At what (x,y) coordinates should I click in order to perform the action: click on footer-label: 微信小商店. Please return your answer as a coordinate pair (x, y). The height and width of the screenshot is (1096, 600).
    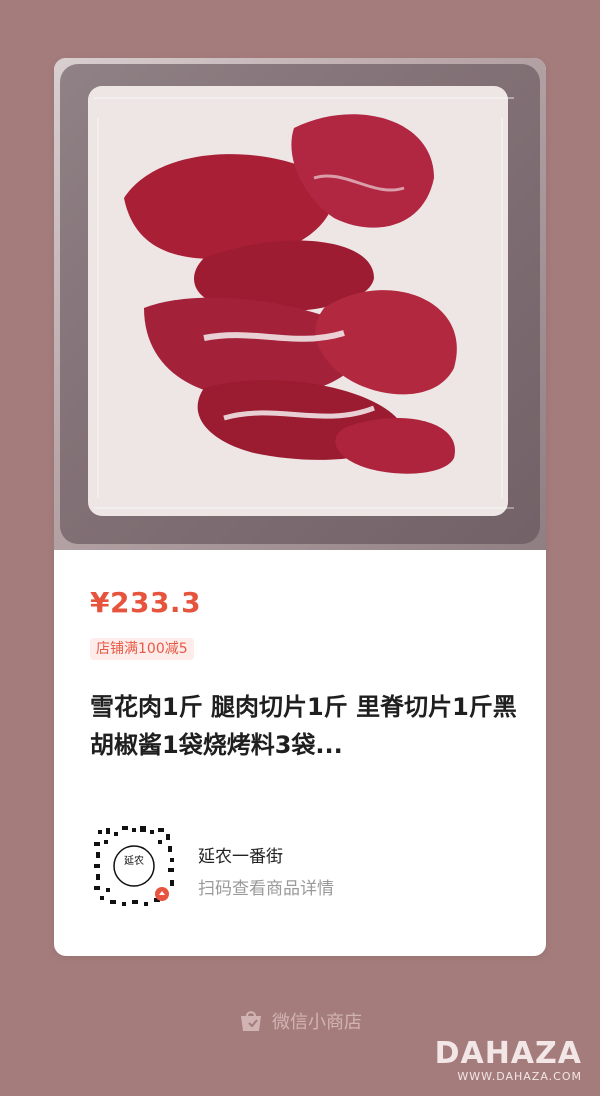
    Looking at the image, I should click on (317, 1022).